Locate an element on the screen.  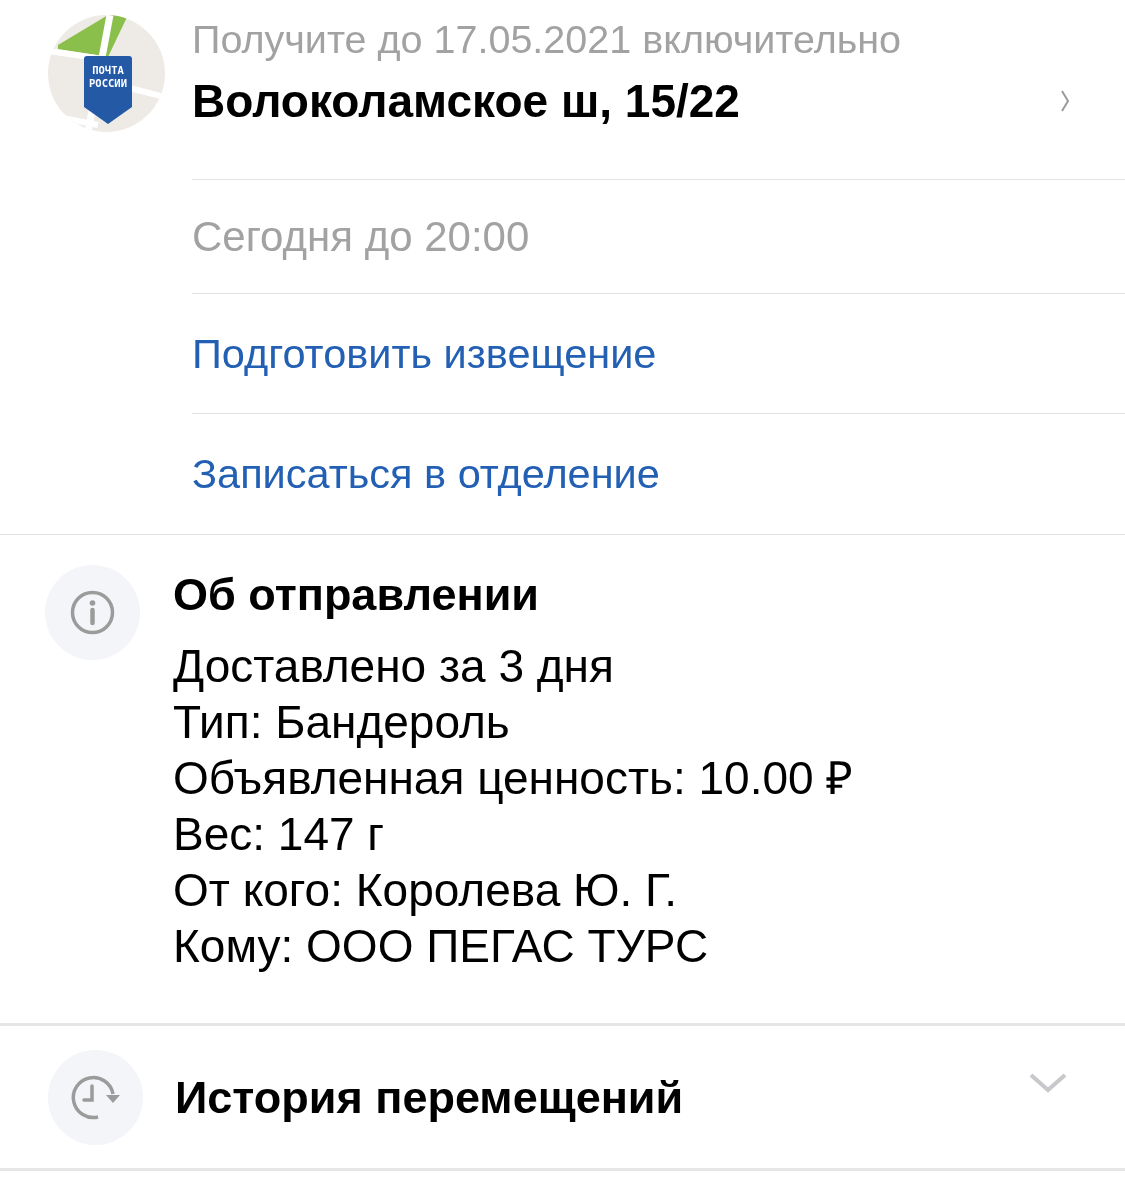
shipment-detail-text: Тип: Бандероль is located at coordinates (342, 722).